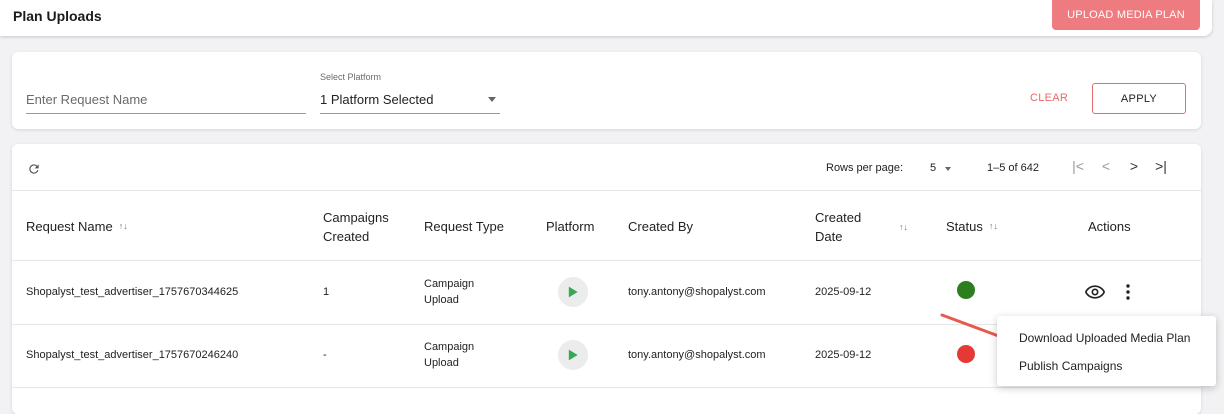  I want to click on col-header-status: Status ↑↓, so click(972, 226).